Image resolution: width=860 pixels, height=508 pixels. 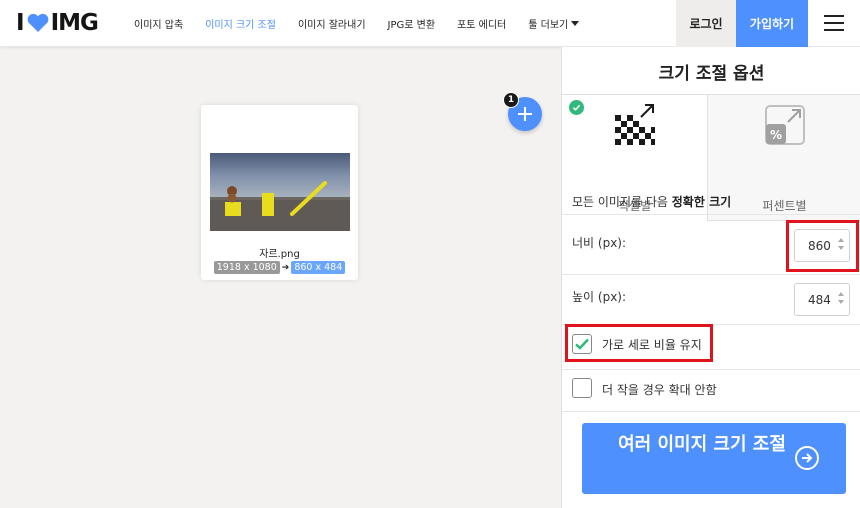 What do you see at coordinates (634, 124) in the screenshot?
I see `pixel-resize-icon` at bounding box center [634, 124].